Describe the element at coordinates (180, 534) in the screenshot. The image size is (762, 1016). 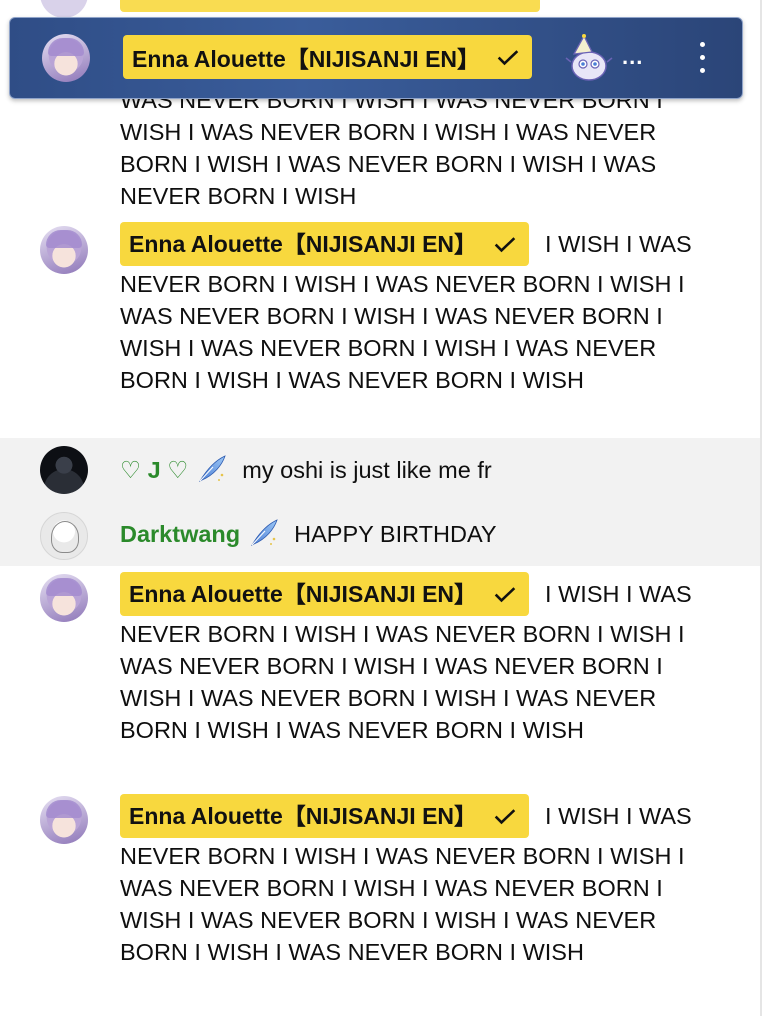
I see `author-name: Darktwang` at that location.